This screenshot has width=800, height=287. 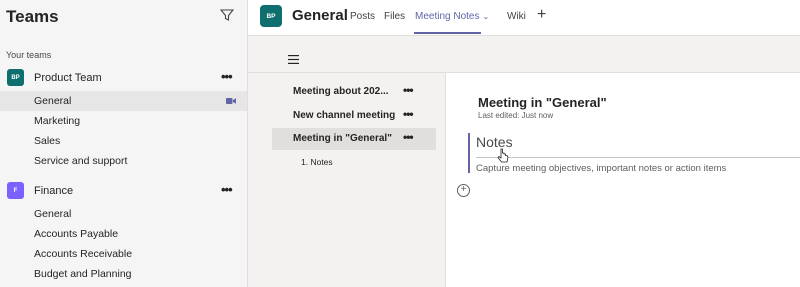 What do you see at coordinates (344, 115) in the screenshot?
I see `page-item-title: New channel meeting` at bounding box center [344, 115].